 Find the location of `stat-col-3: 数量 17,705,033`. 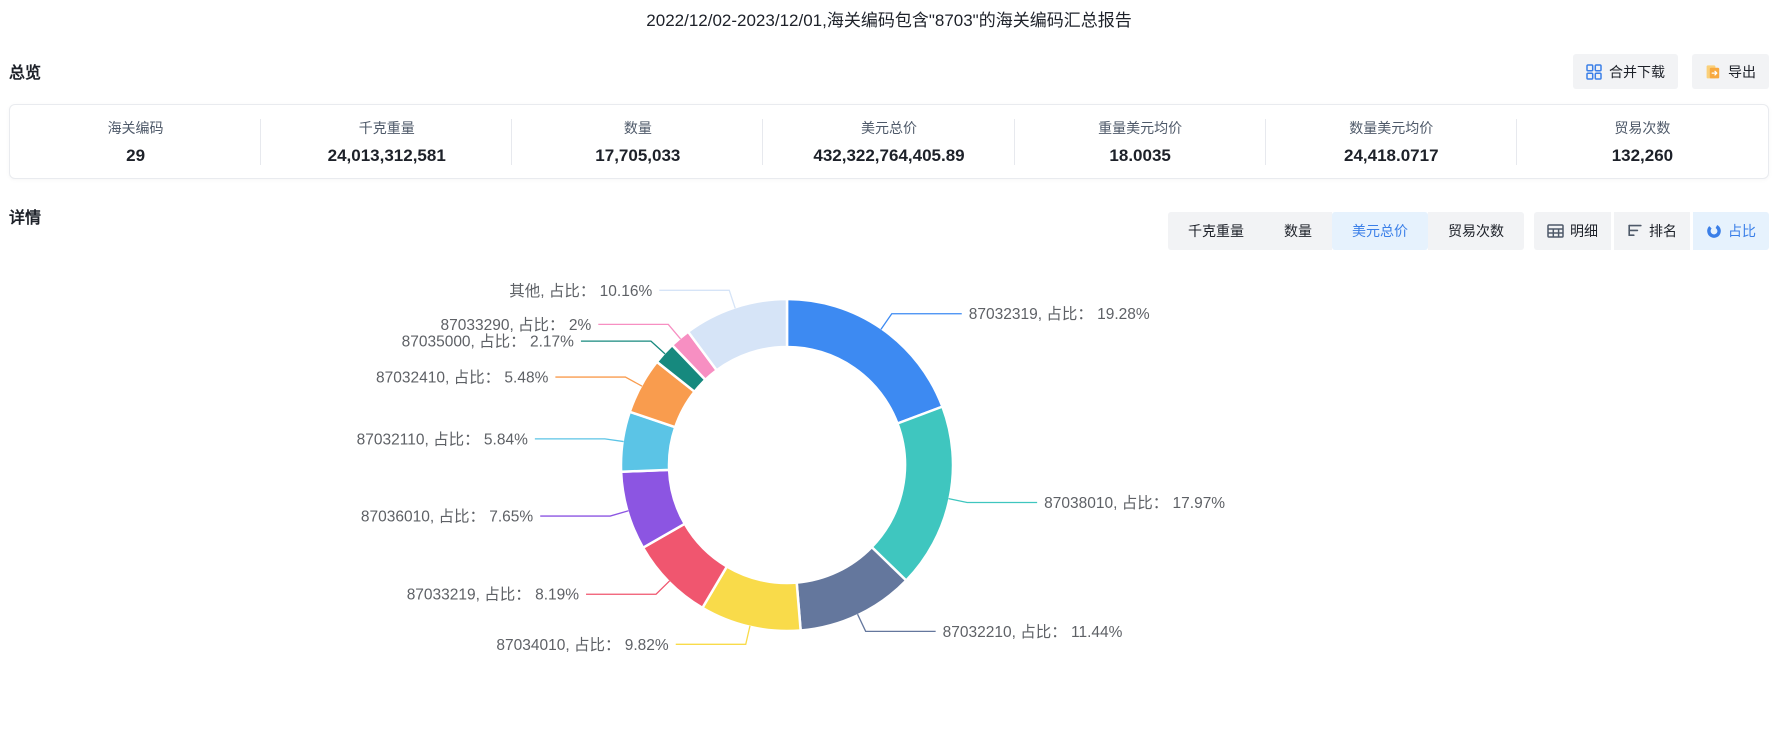

stat-col-3: 数量 17,705,033 is located at coordinates (637, 142).